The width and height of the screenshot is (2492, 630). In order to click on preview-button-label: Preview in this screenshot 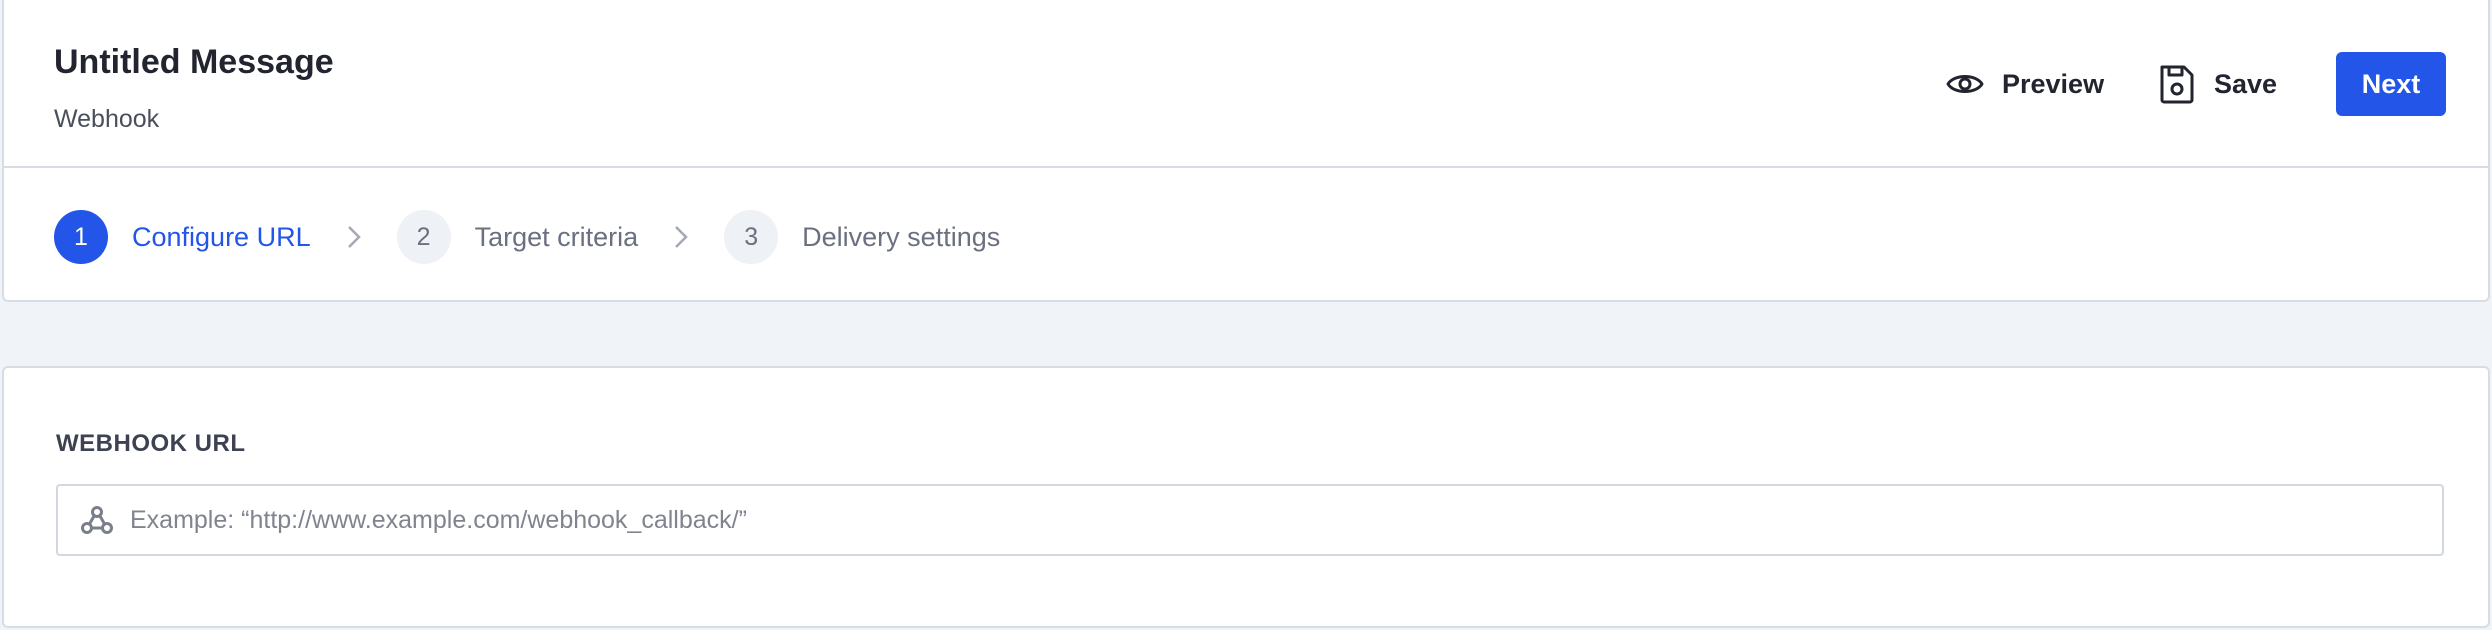, I will do `click(2053, 83)`.